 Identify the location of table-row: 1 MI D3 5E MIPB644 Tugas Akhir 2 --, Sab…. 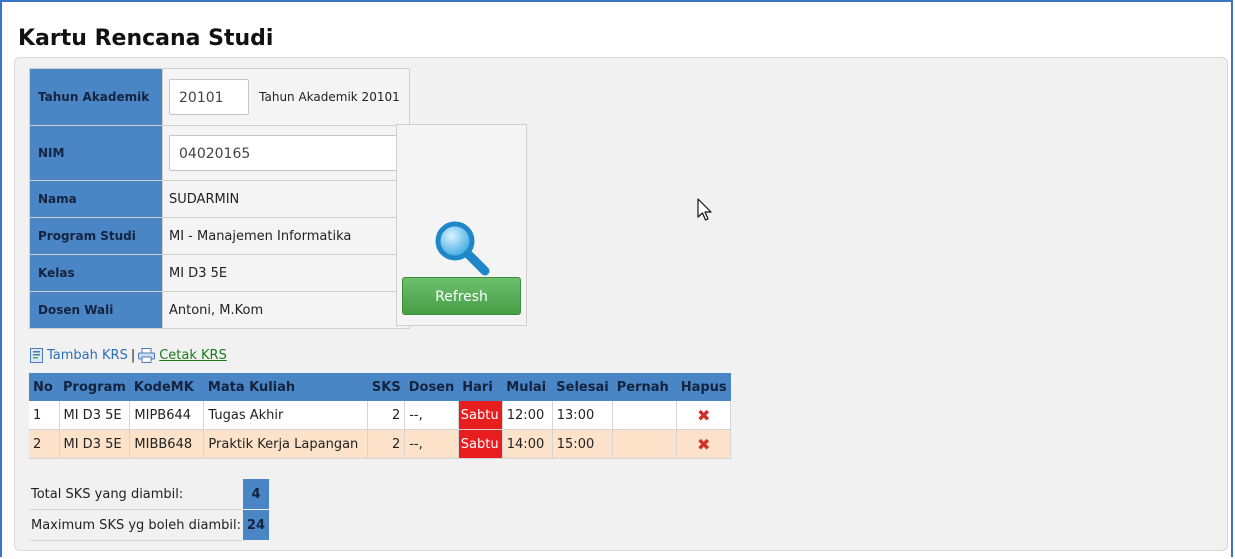
(380, 415).